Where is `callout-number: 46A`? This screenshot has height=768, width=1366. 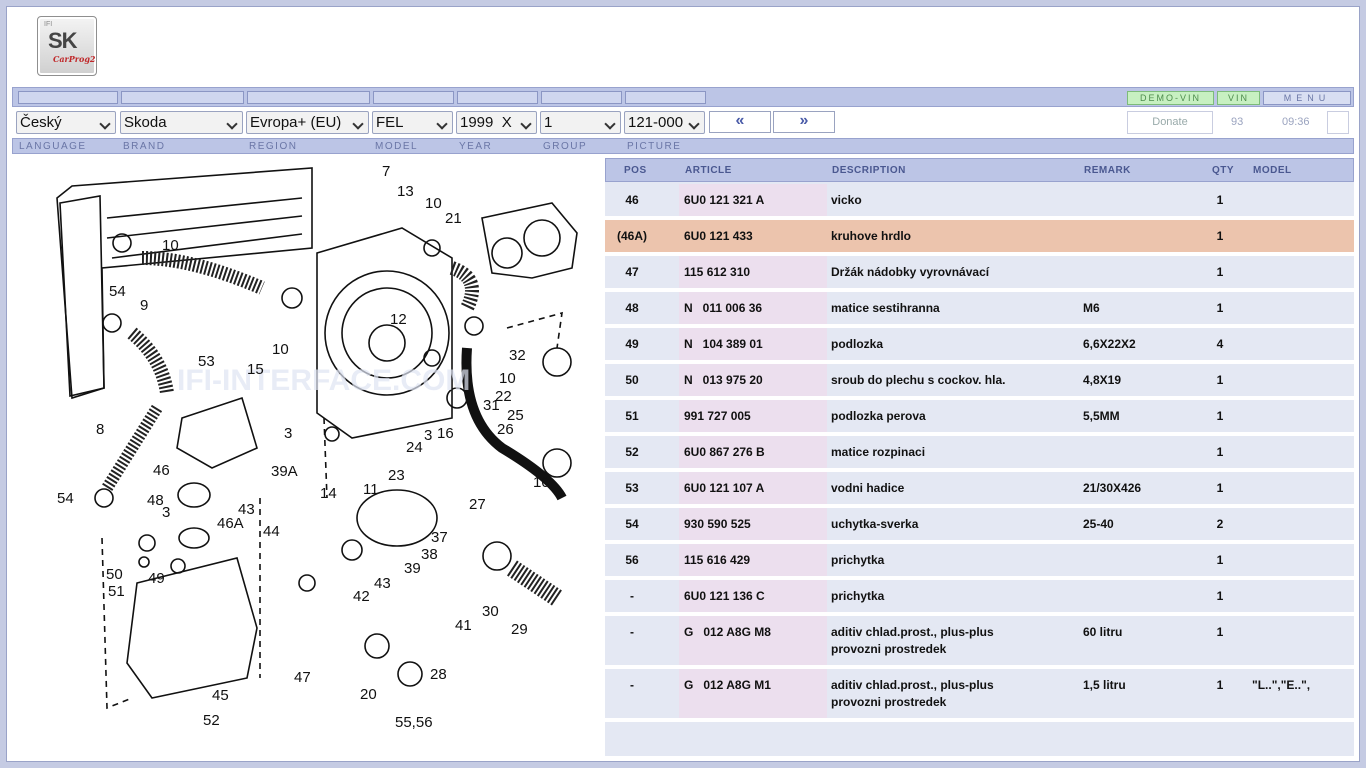
callout-number: 46A is located at coordinates (230, 523).